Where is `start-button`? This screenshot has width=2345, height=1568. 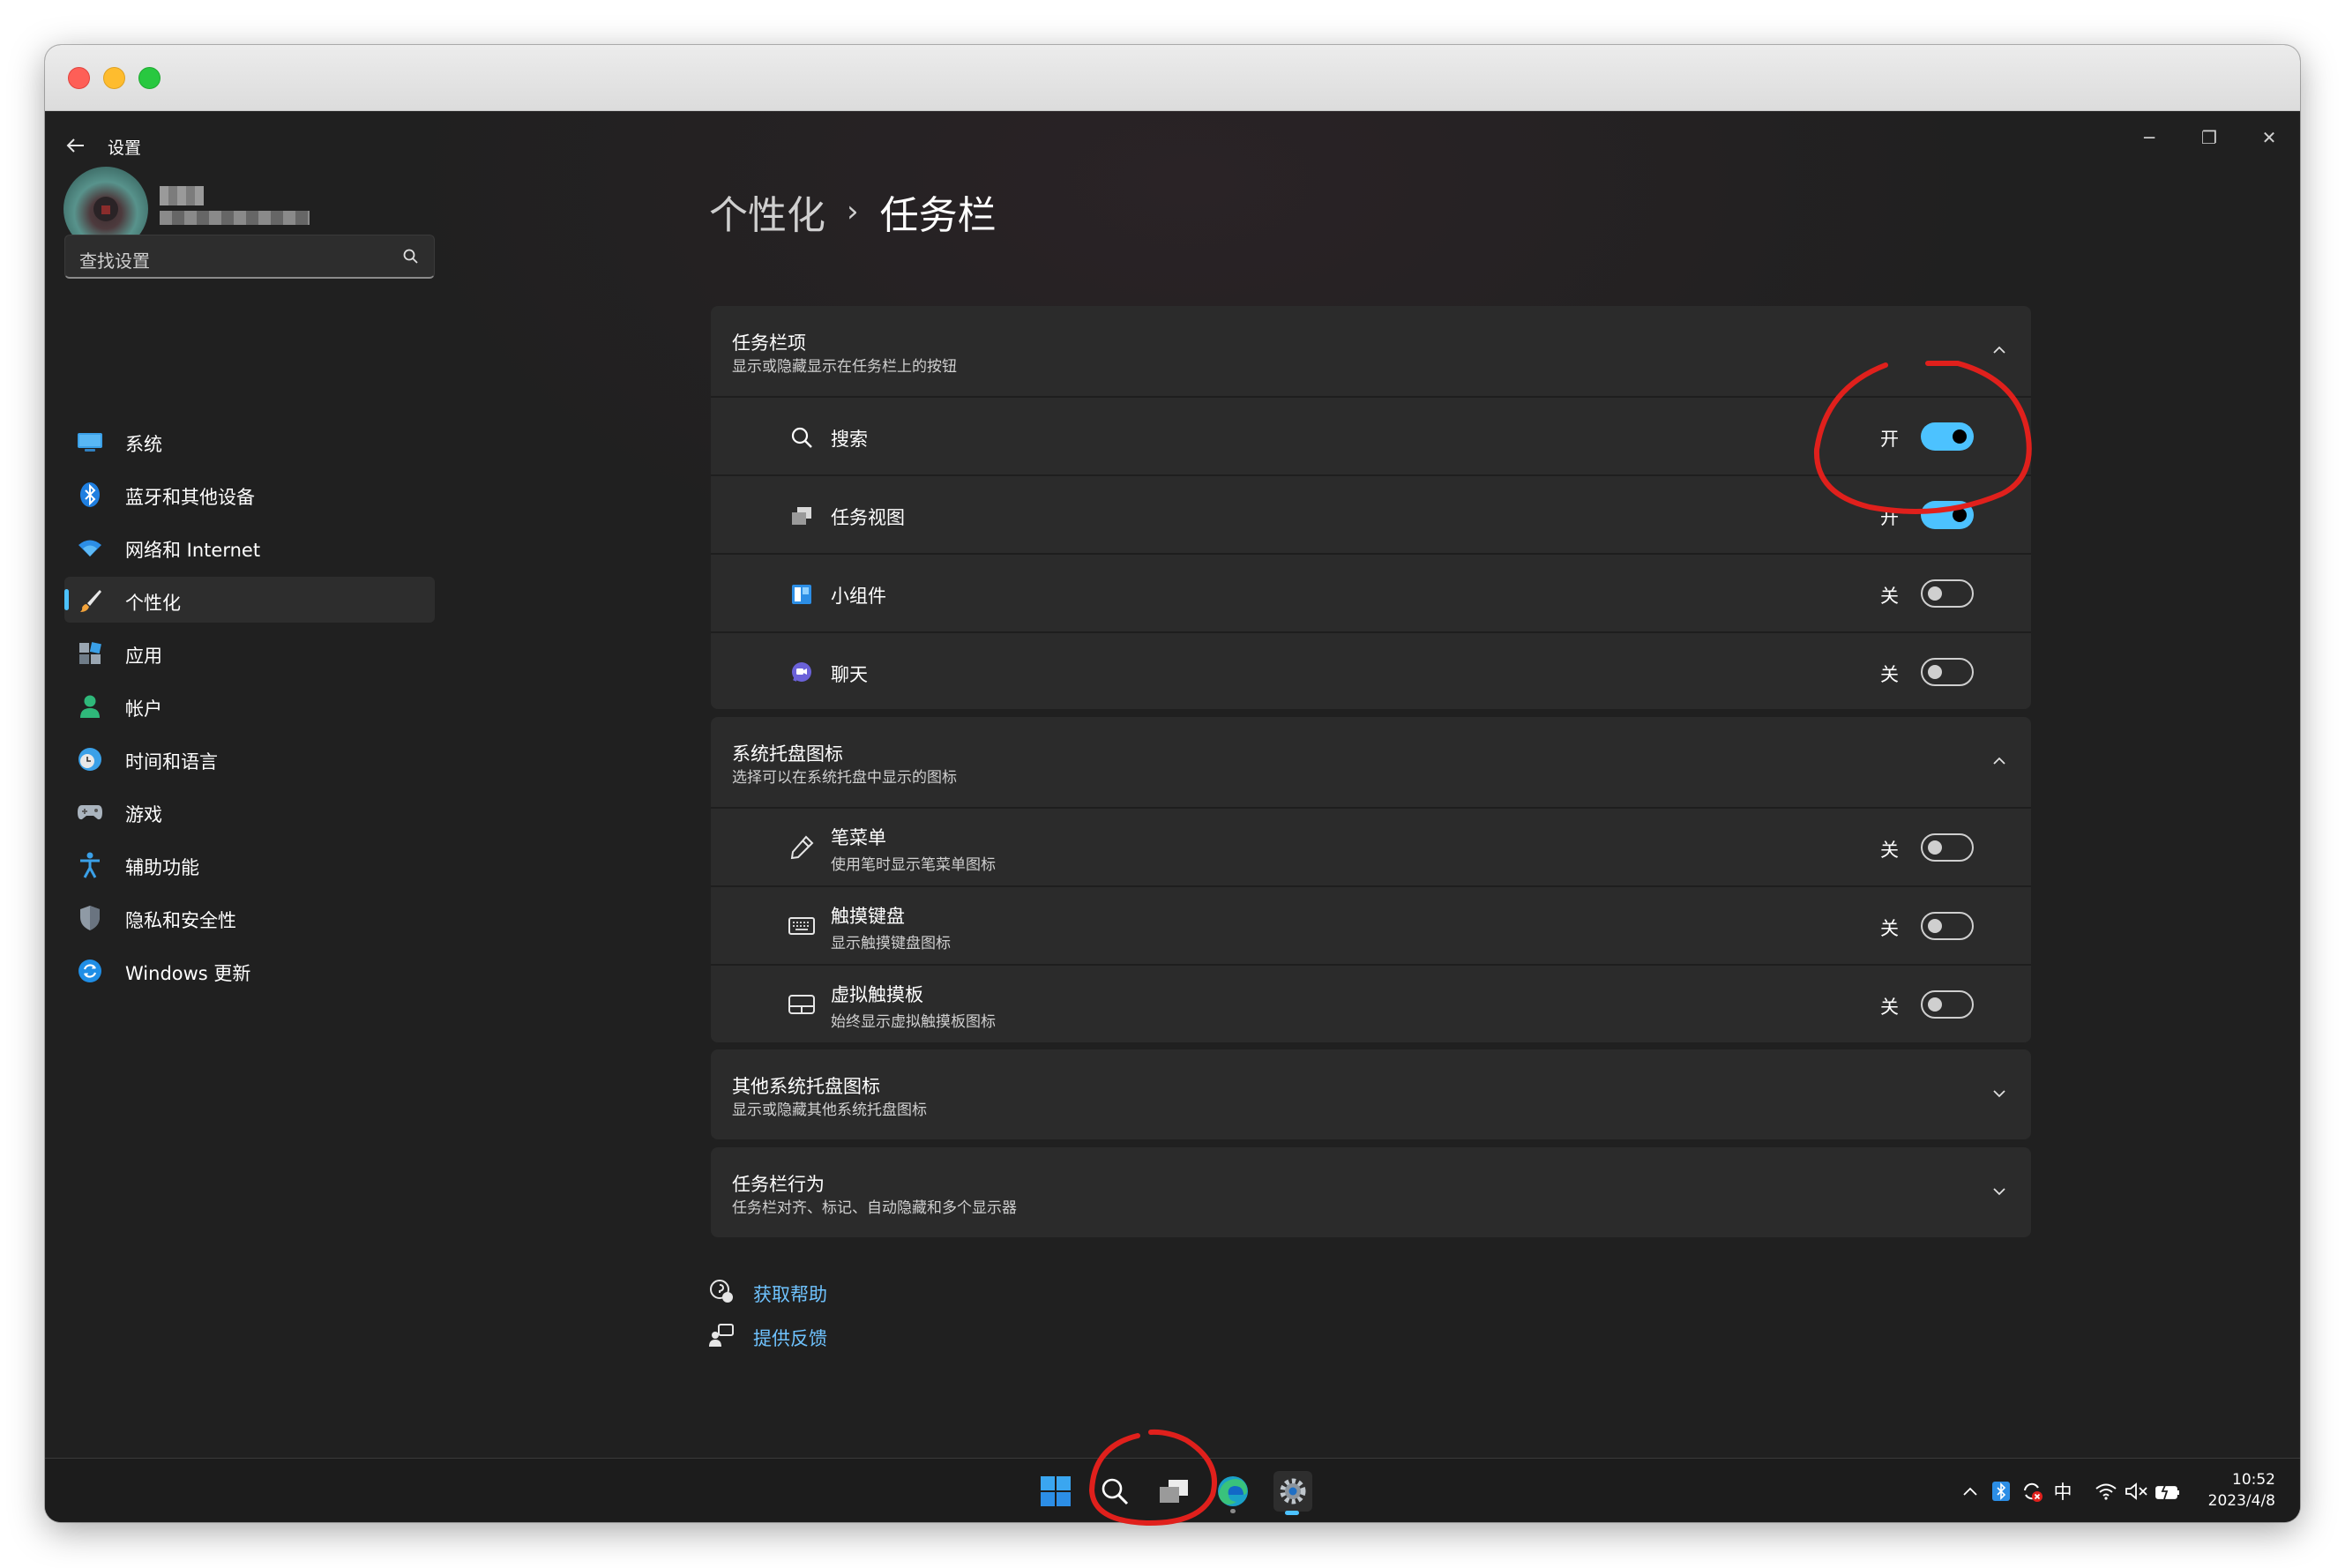 start-button is located at coordinates (1055, 1491).